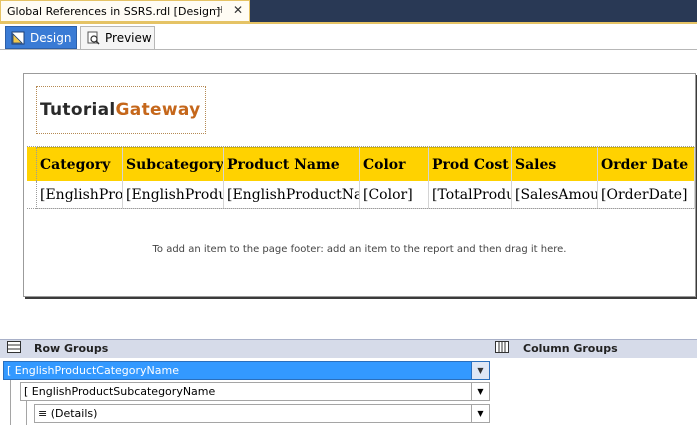 This screenshot has width=697, height=425. What do you see at coordinates (68, 413) in the screenshot?
I see `row-group-label: ≡ (Details)` at bounding box center [68, 413].